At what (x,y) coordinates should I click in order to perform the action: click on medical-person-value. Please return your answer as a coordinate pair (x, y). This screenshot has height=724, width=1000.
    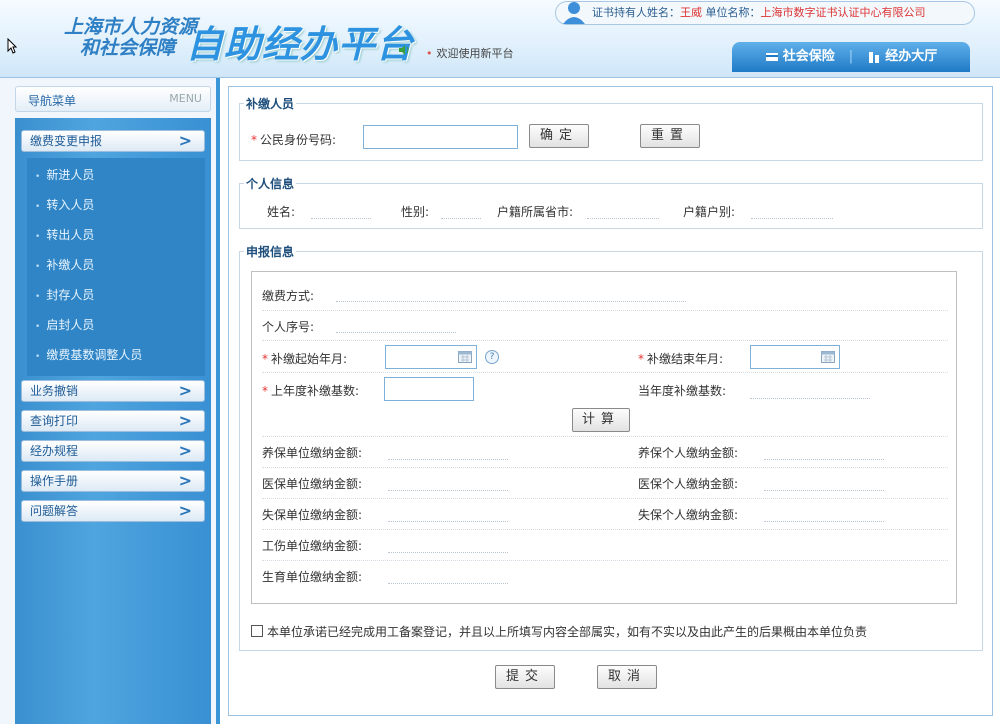
    Looking at the image, I should click on (824, 490).